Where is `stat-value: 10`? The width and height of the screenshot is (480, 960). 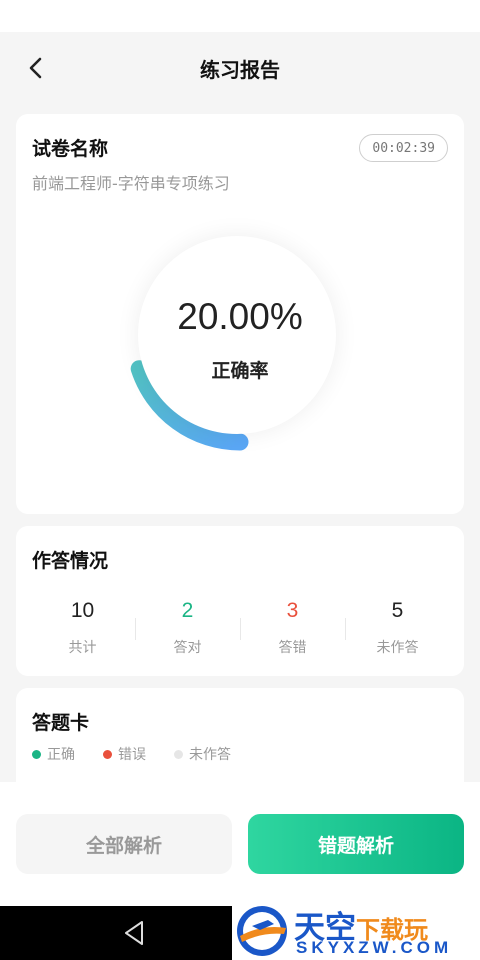 stat-value: 10 is located at coordinates (82, 610).